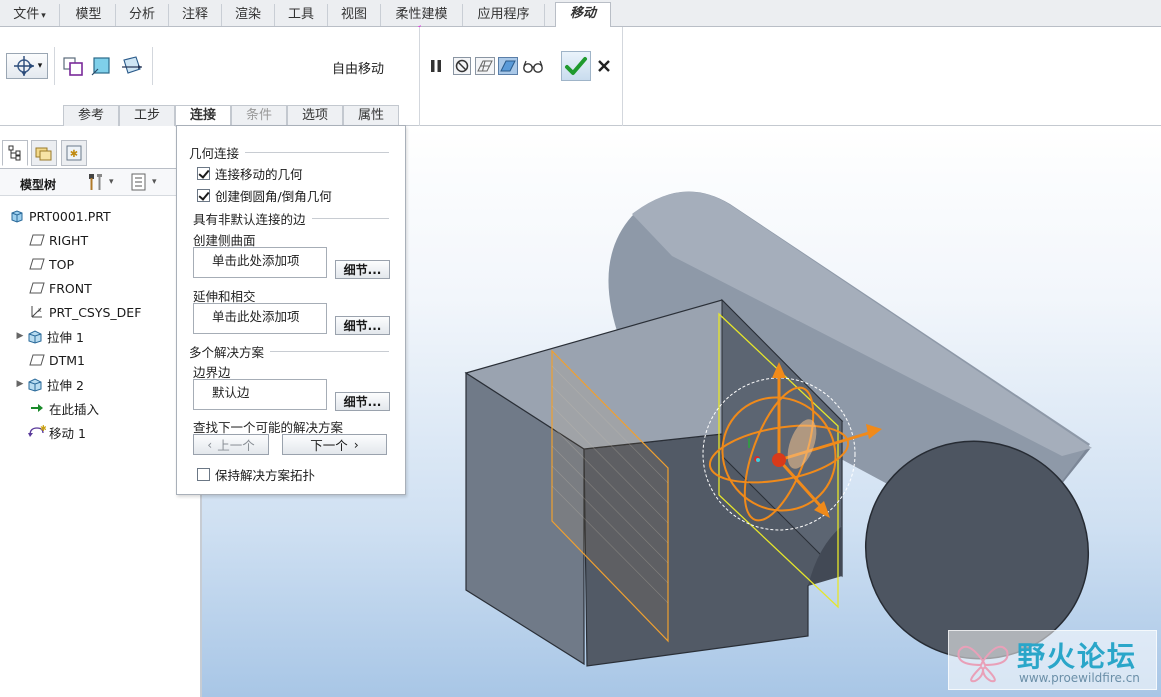 The height and width of the screenshot is (697, 1161). I want to click on svg-text: x, so click(40, 310).